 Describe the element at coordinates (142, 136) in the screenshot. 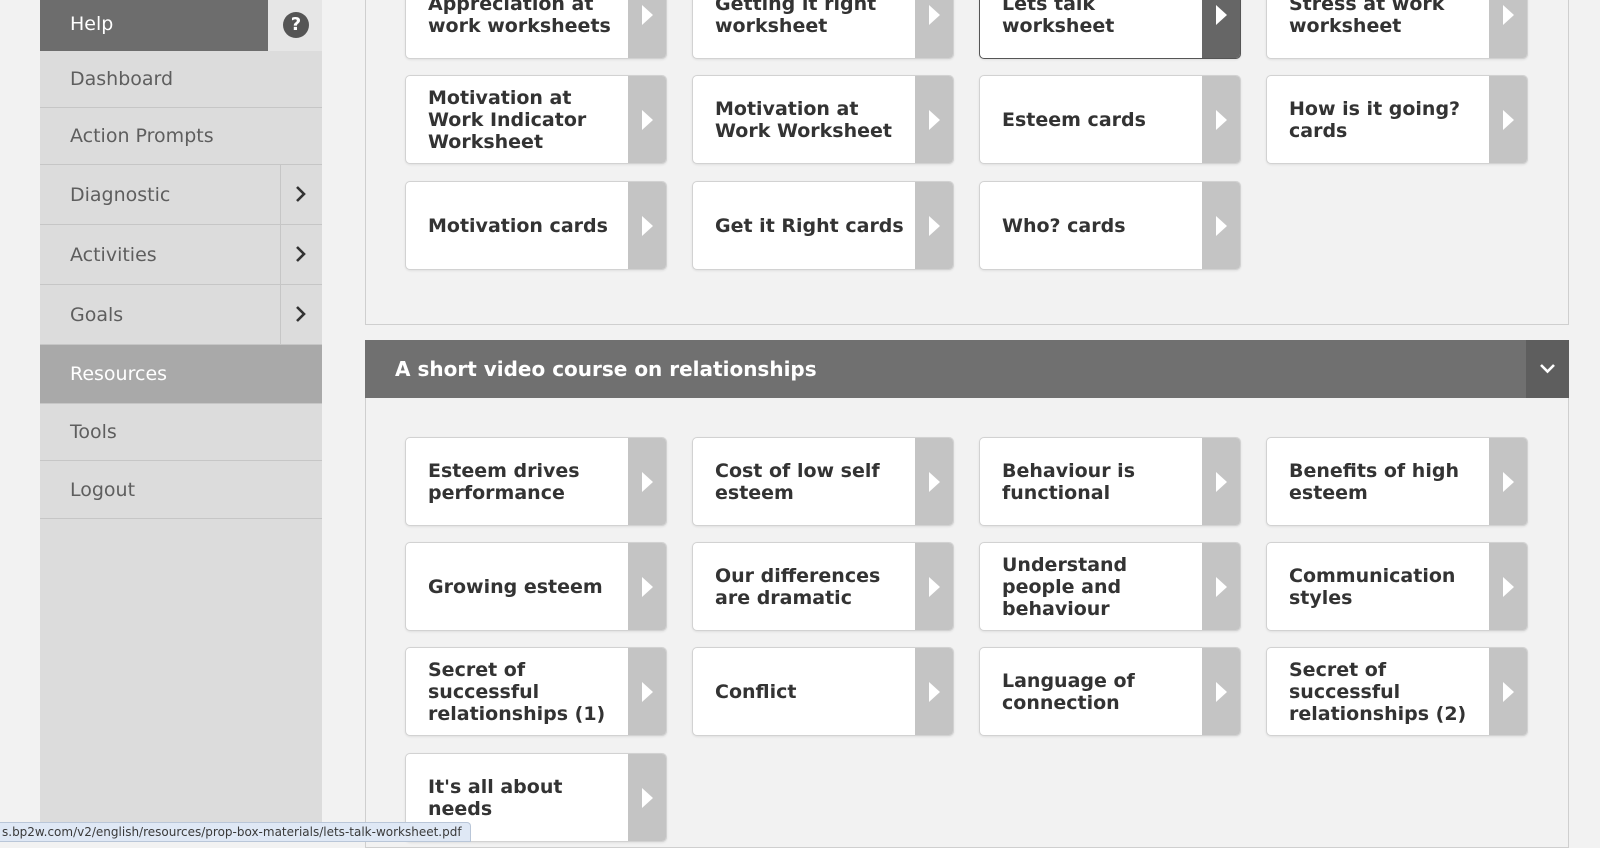

I see `sidebar-item-label: Action Prompts` at that location.